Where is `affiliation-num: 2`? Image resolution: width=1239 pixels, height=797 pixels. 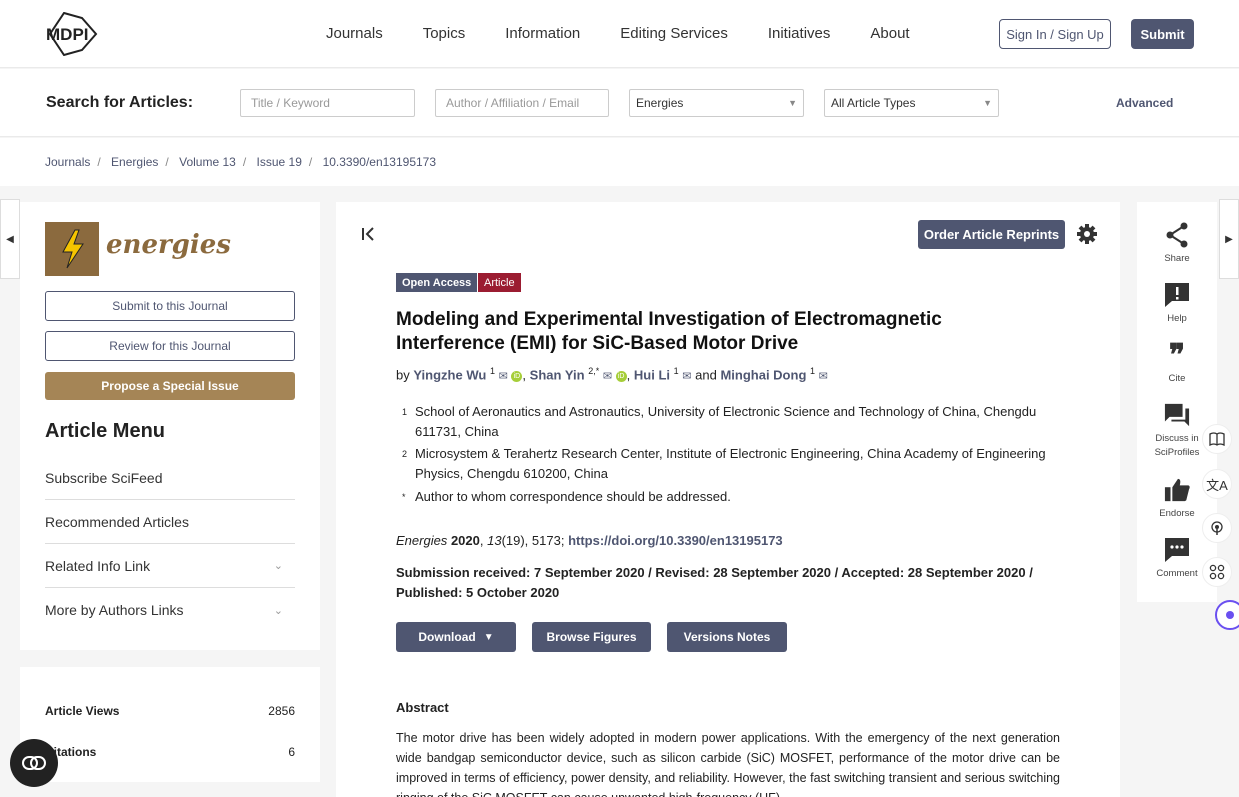
affiliation-num: 2 is located at coordinates (405, 454).